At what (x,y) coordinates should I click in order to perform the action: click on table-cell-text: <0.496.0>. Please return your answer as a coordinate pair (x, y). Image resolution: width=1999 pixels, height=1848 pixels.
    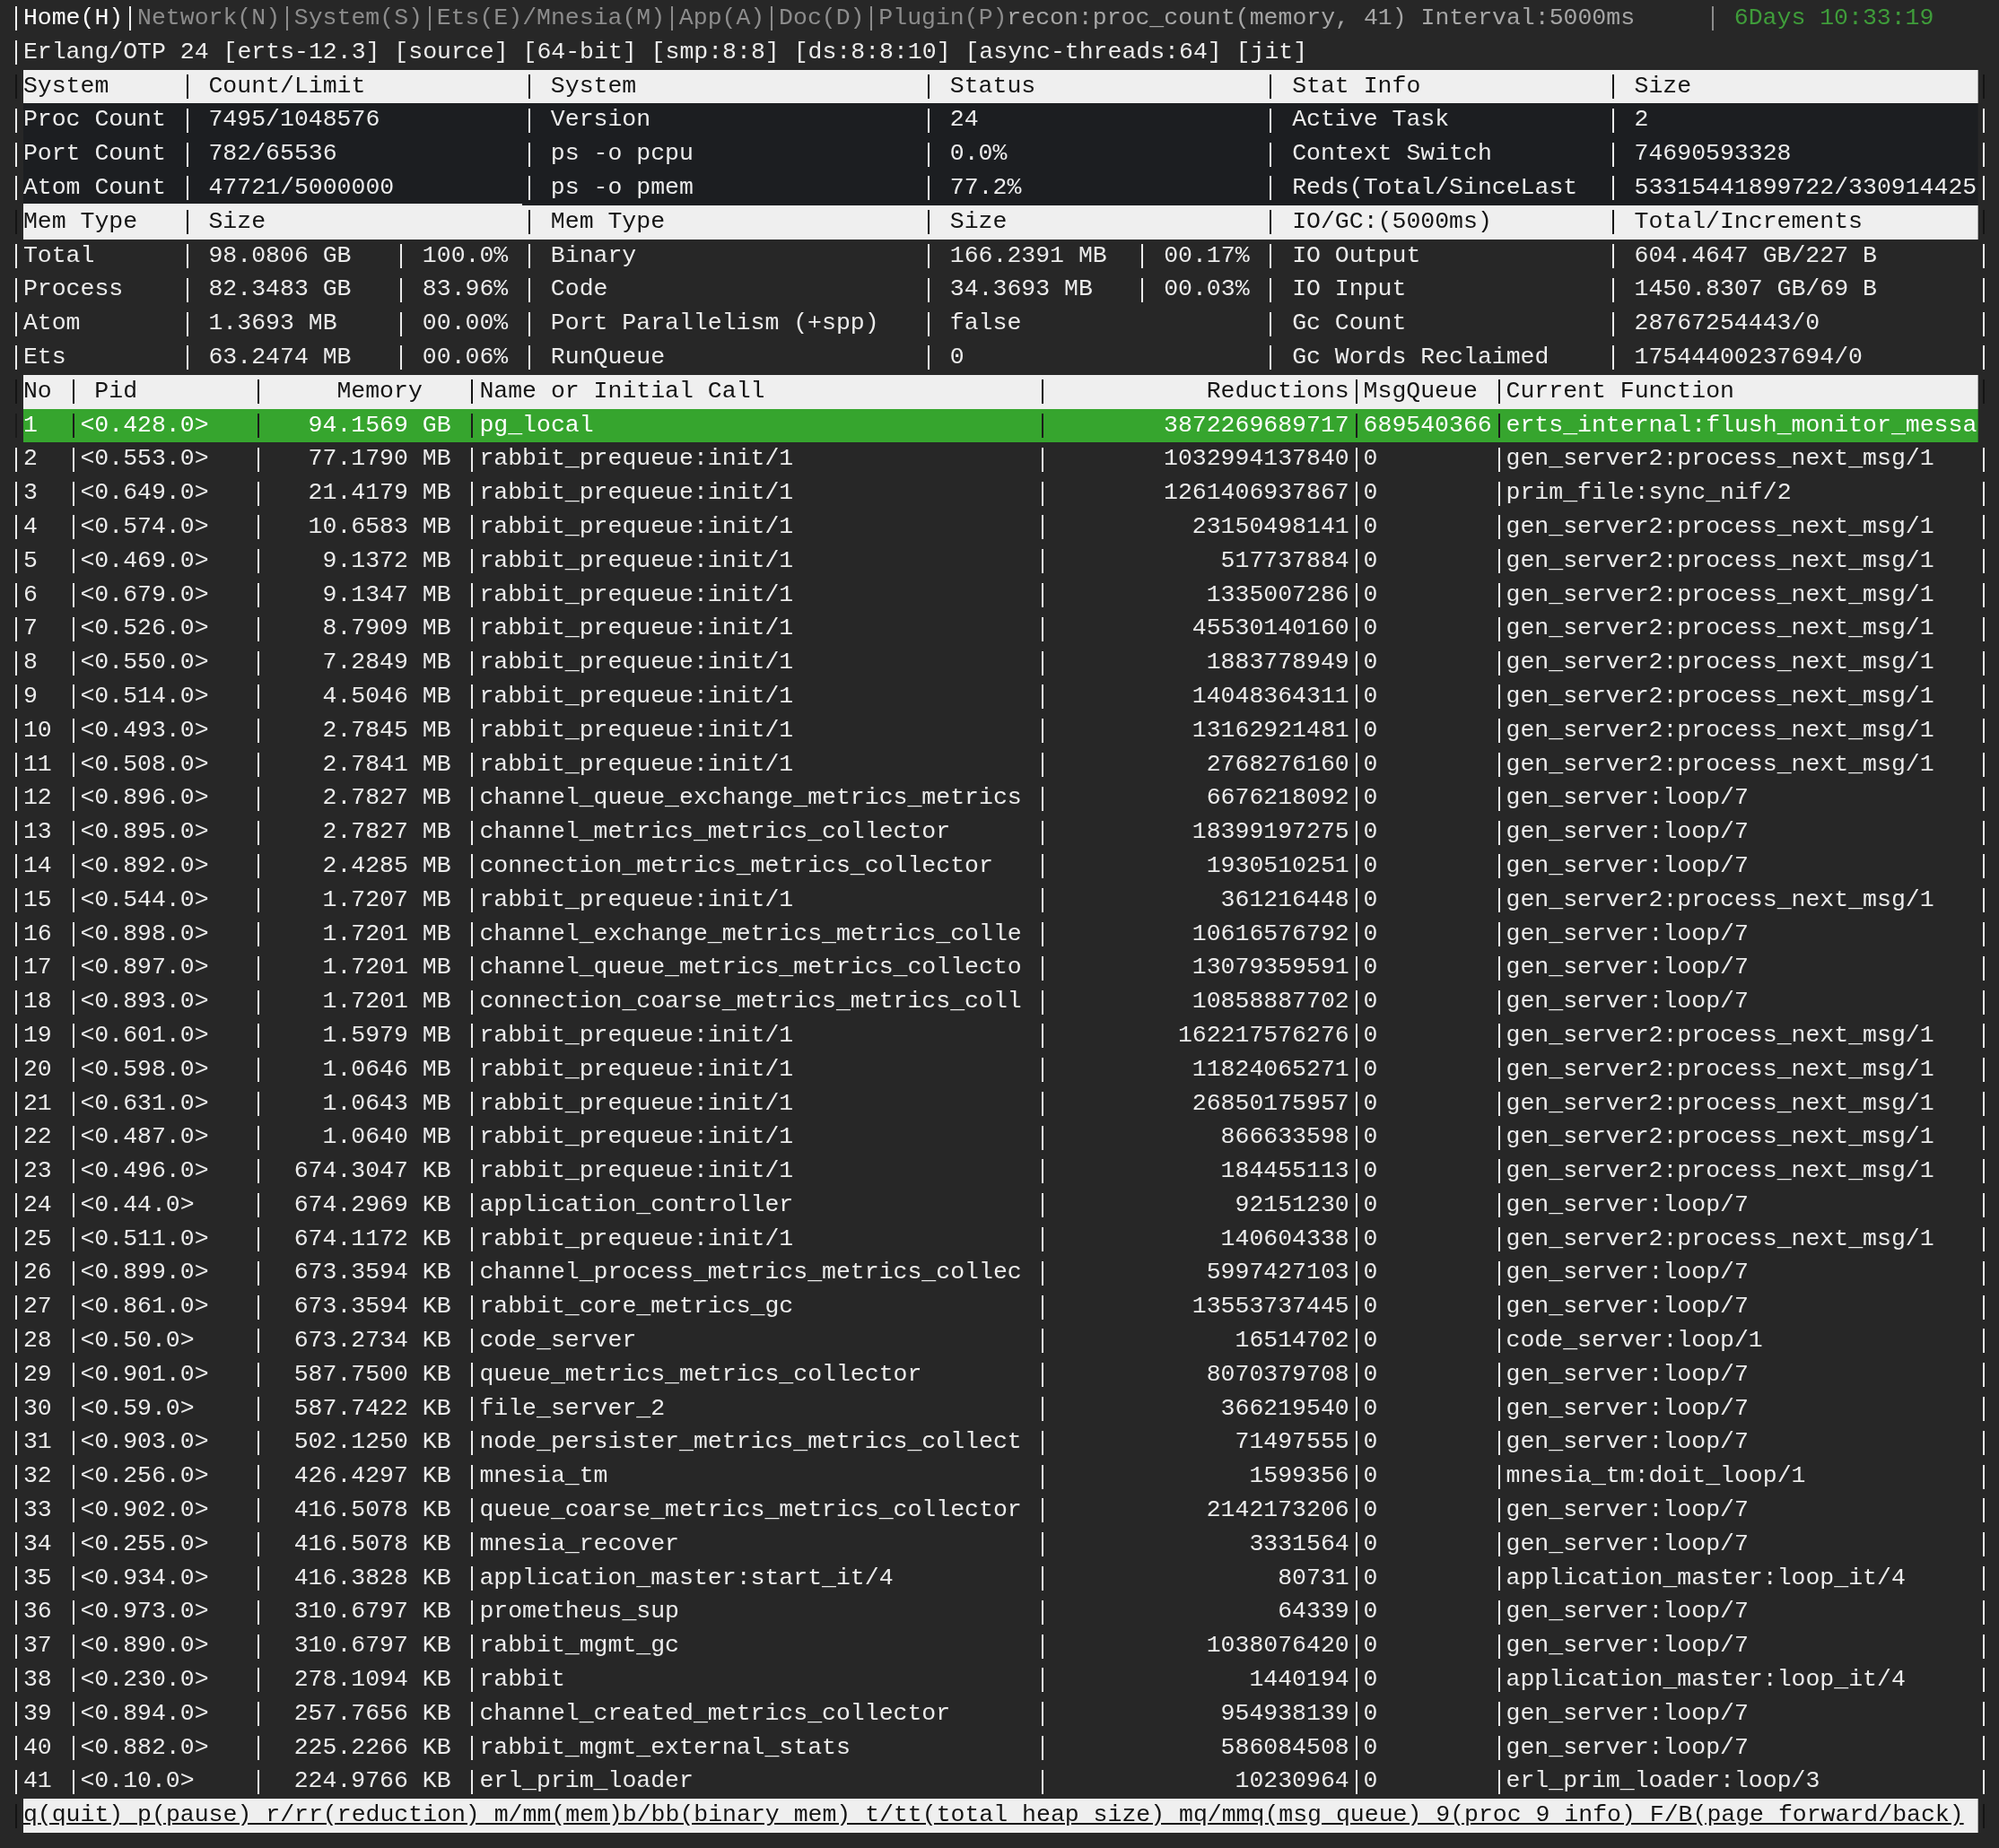
    Looking at the image, I should click on (144, 1171).